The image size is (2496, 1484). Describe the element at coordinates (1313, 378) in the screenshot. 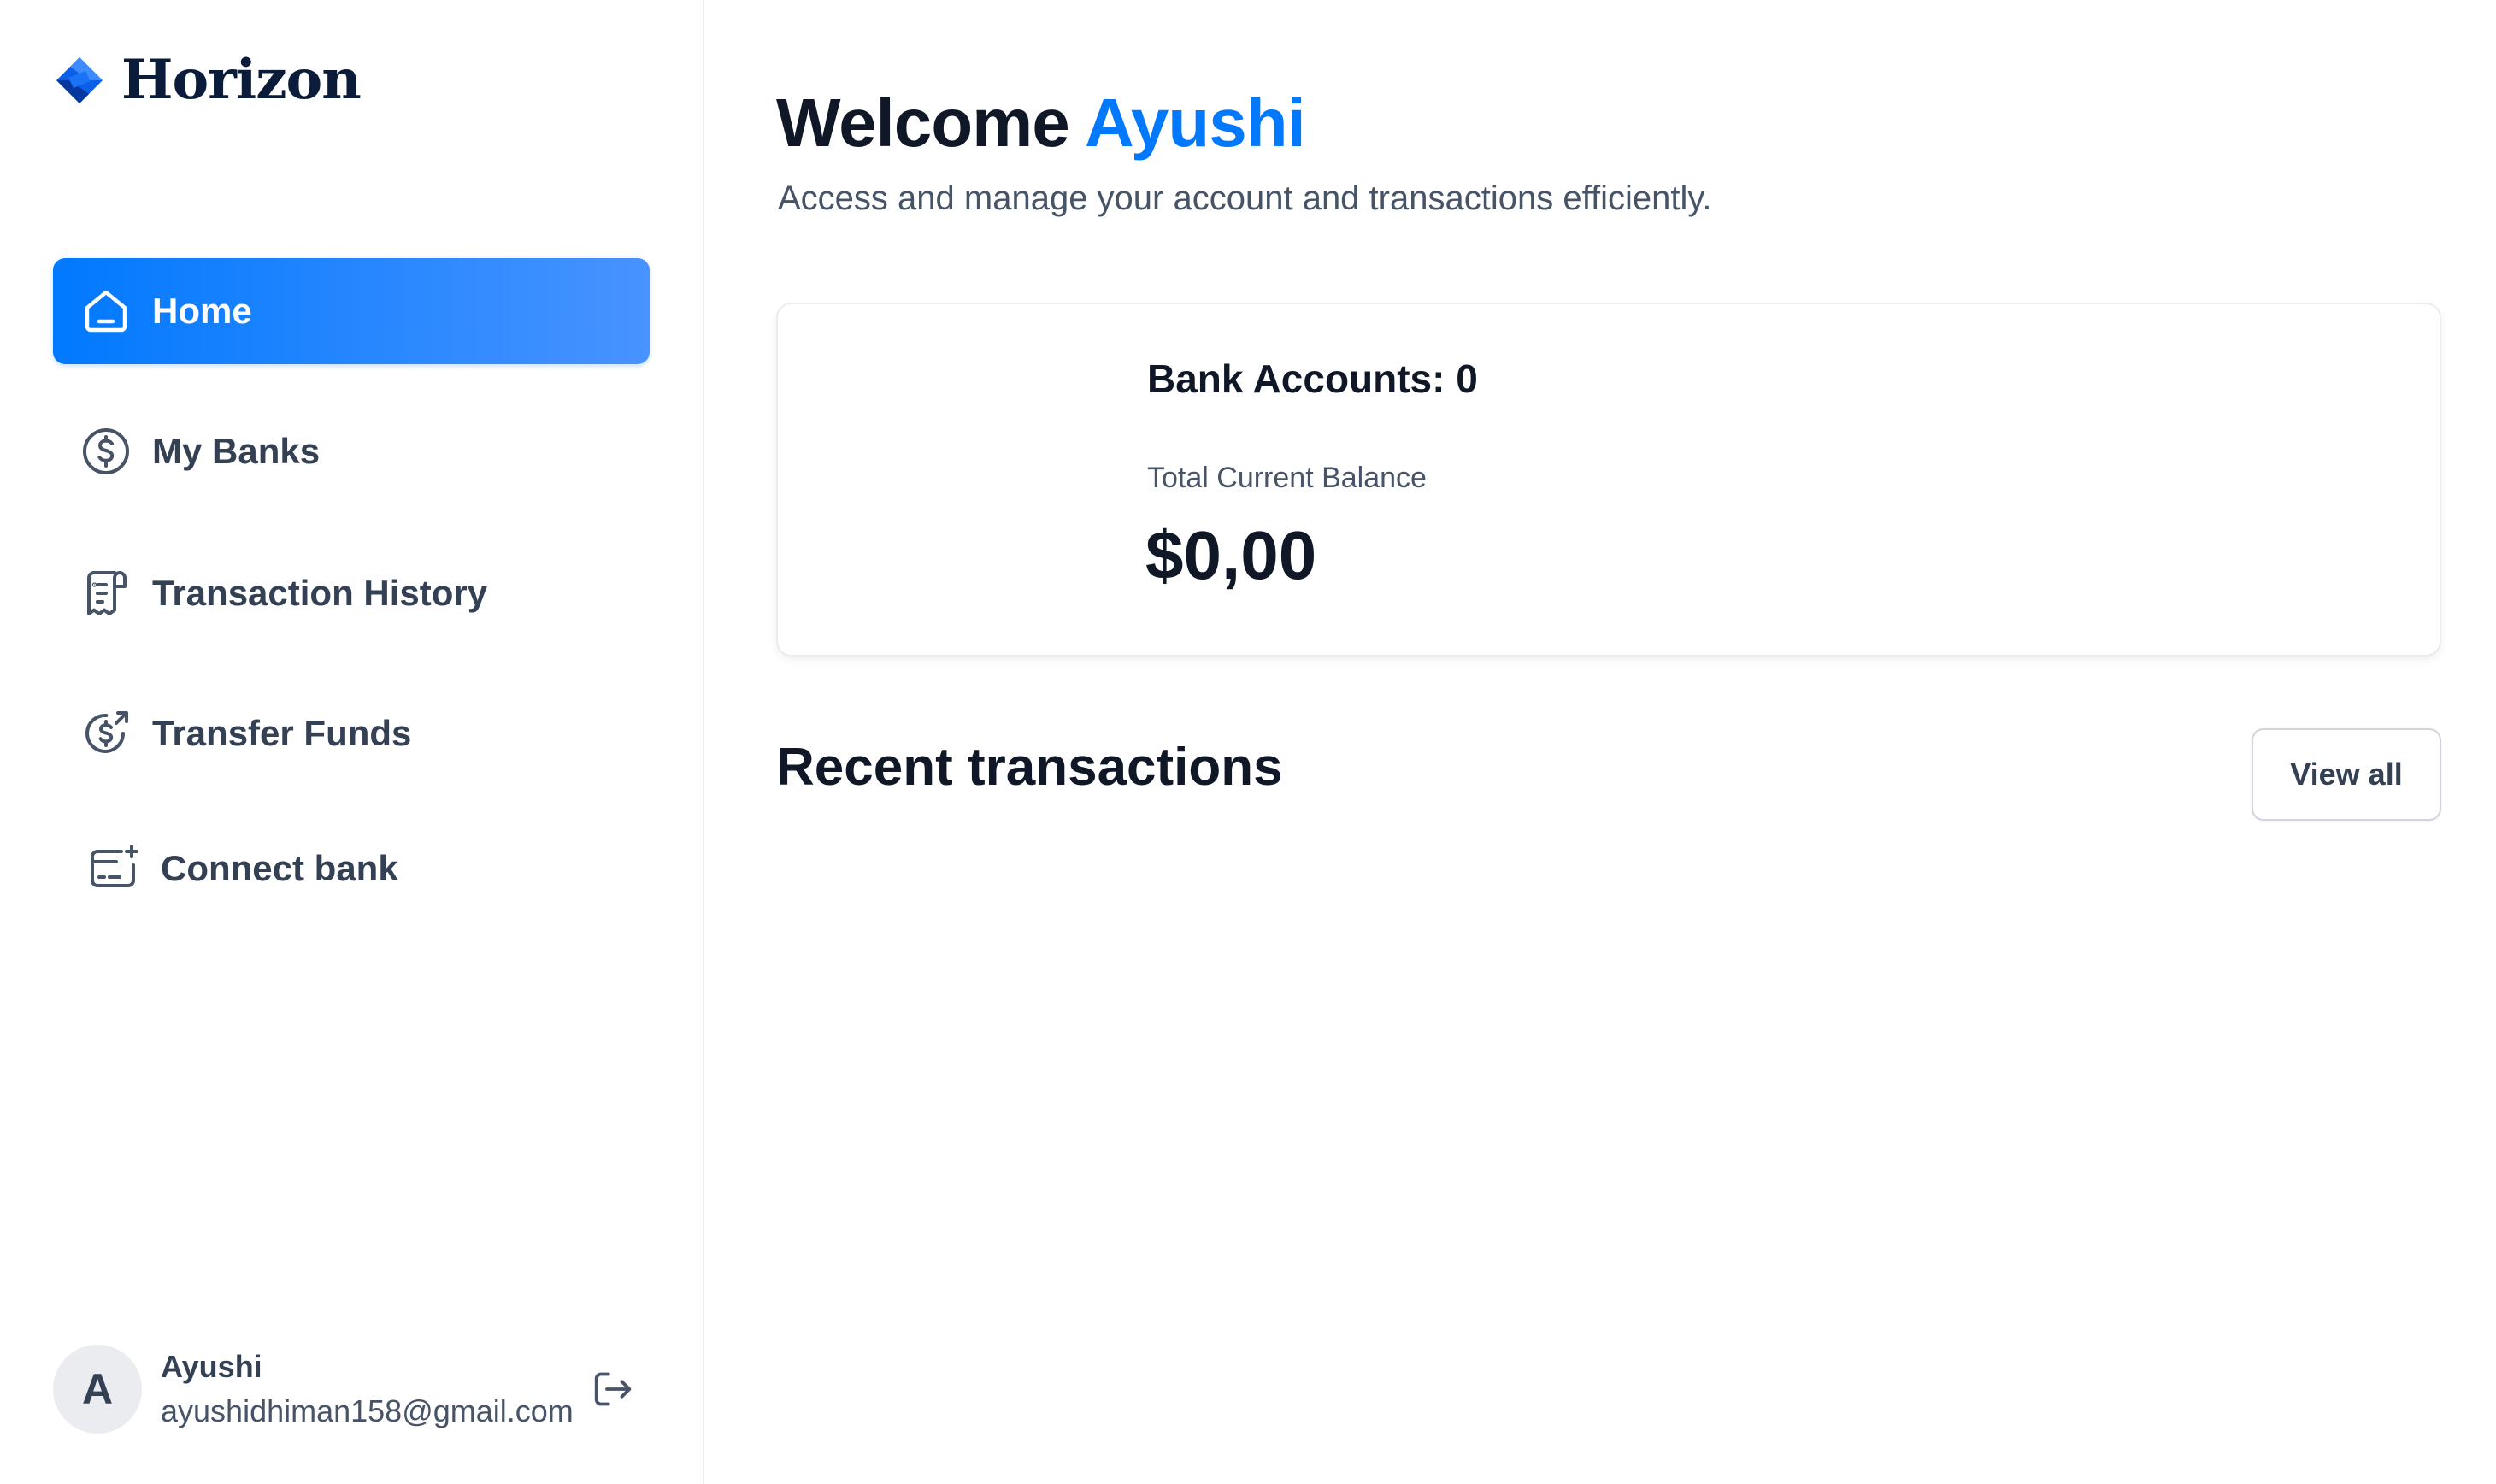

I see `bank-accounts-count: Bank Accounts: 0` at that location.